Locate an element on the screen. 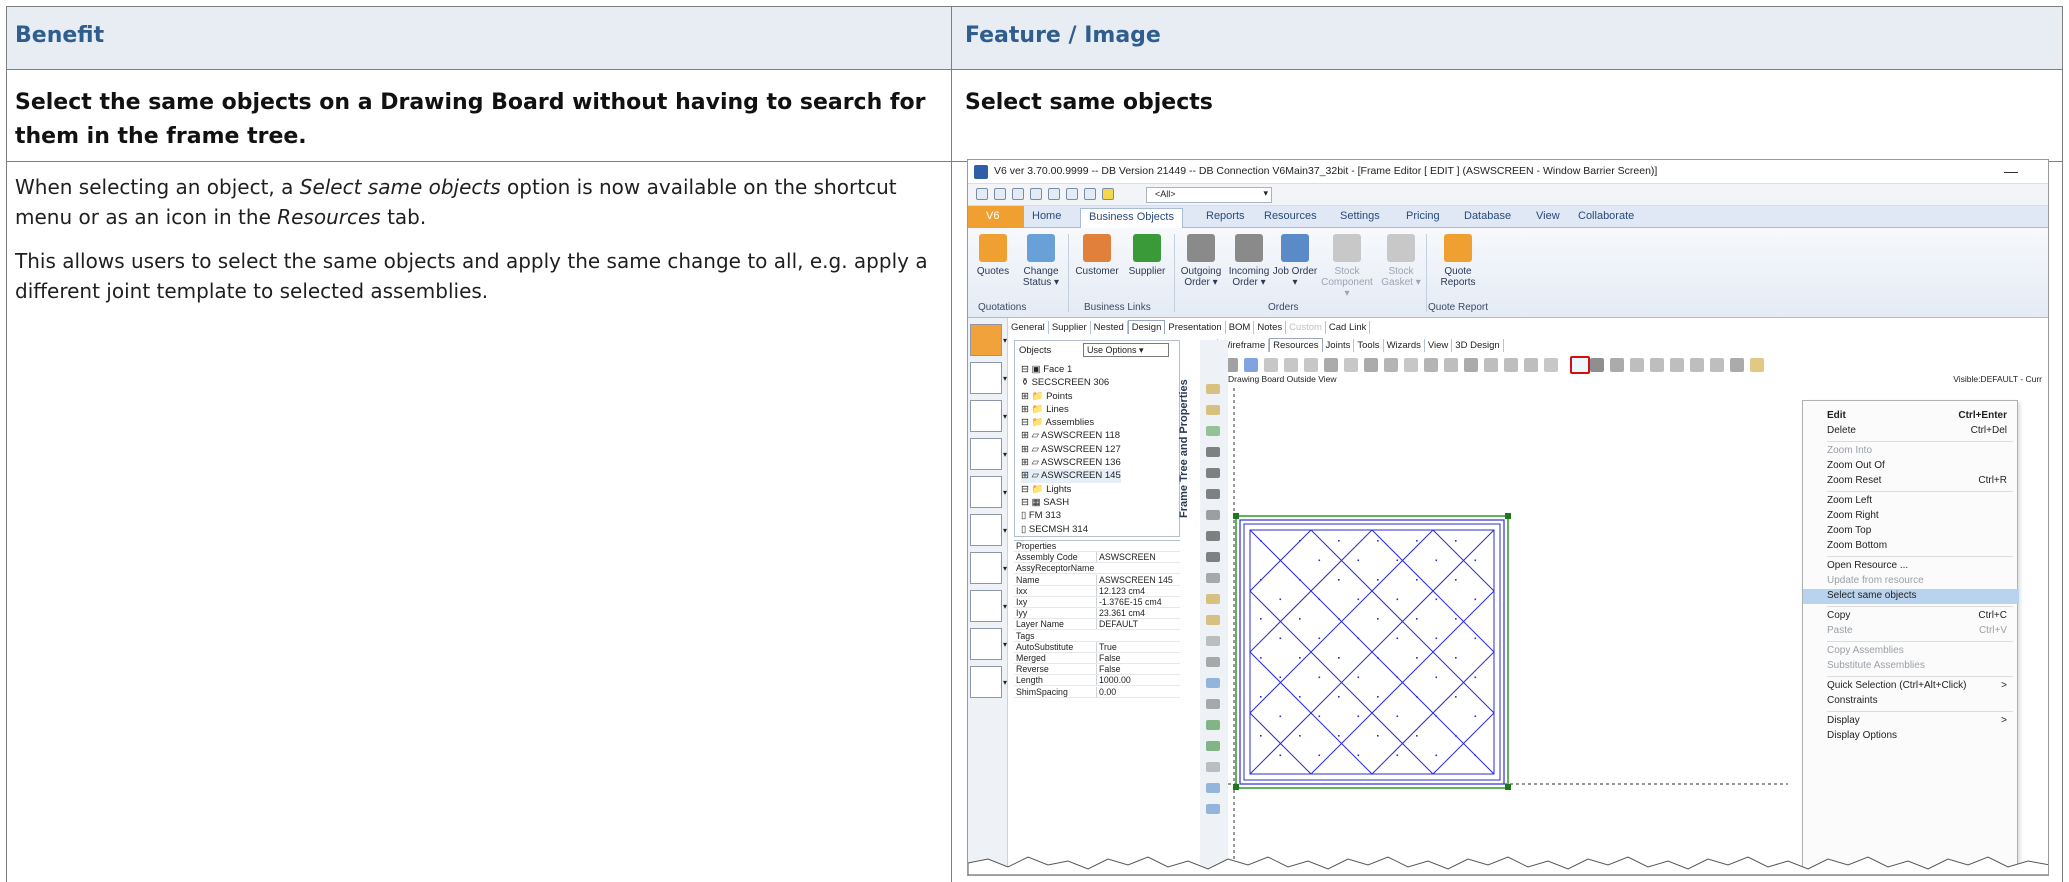 Image resolution: width=2069 pixels, height=882 pixels. property-row: AssyReceptorName is located at coordinates (1097, 569).